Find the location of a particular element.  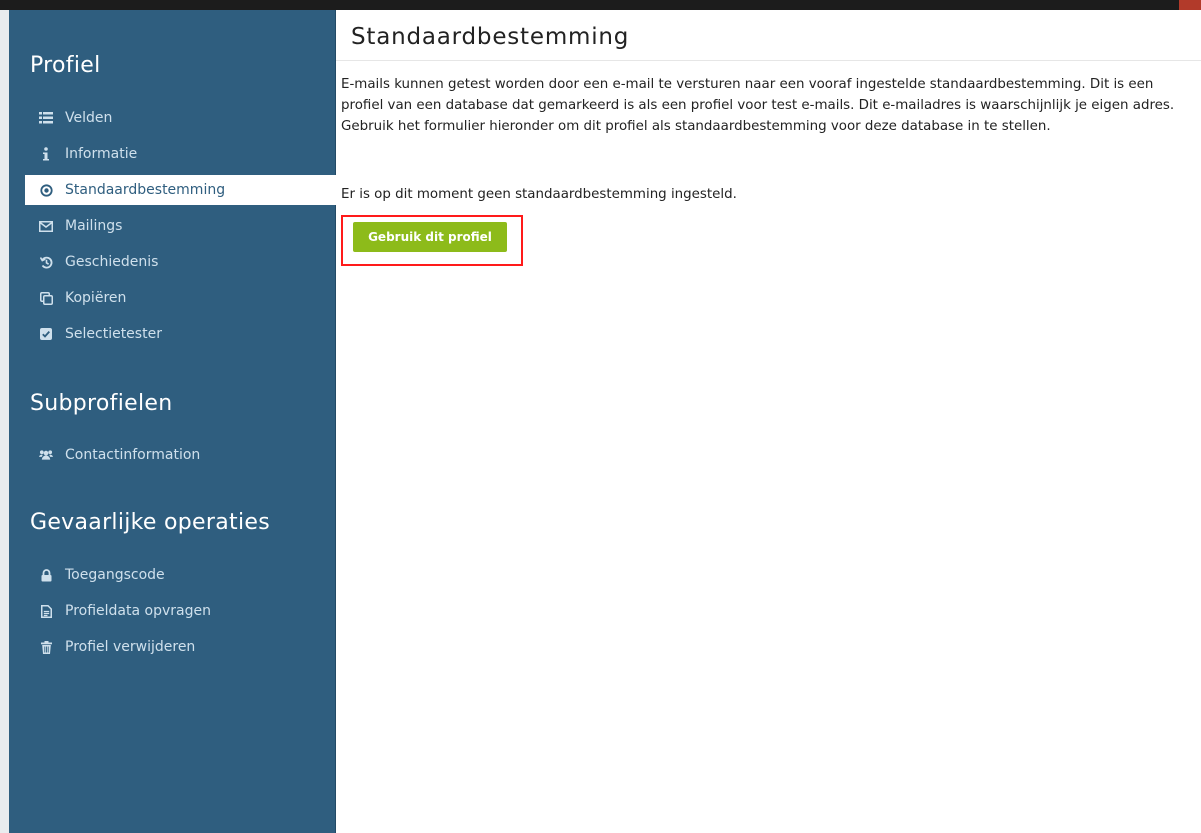

checkbox-icon is located at coordinates (46, 334).